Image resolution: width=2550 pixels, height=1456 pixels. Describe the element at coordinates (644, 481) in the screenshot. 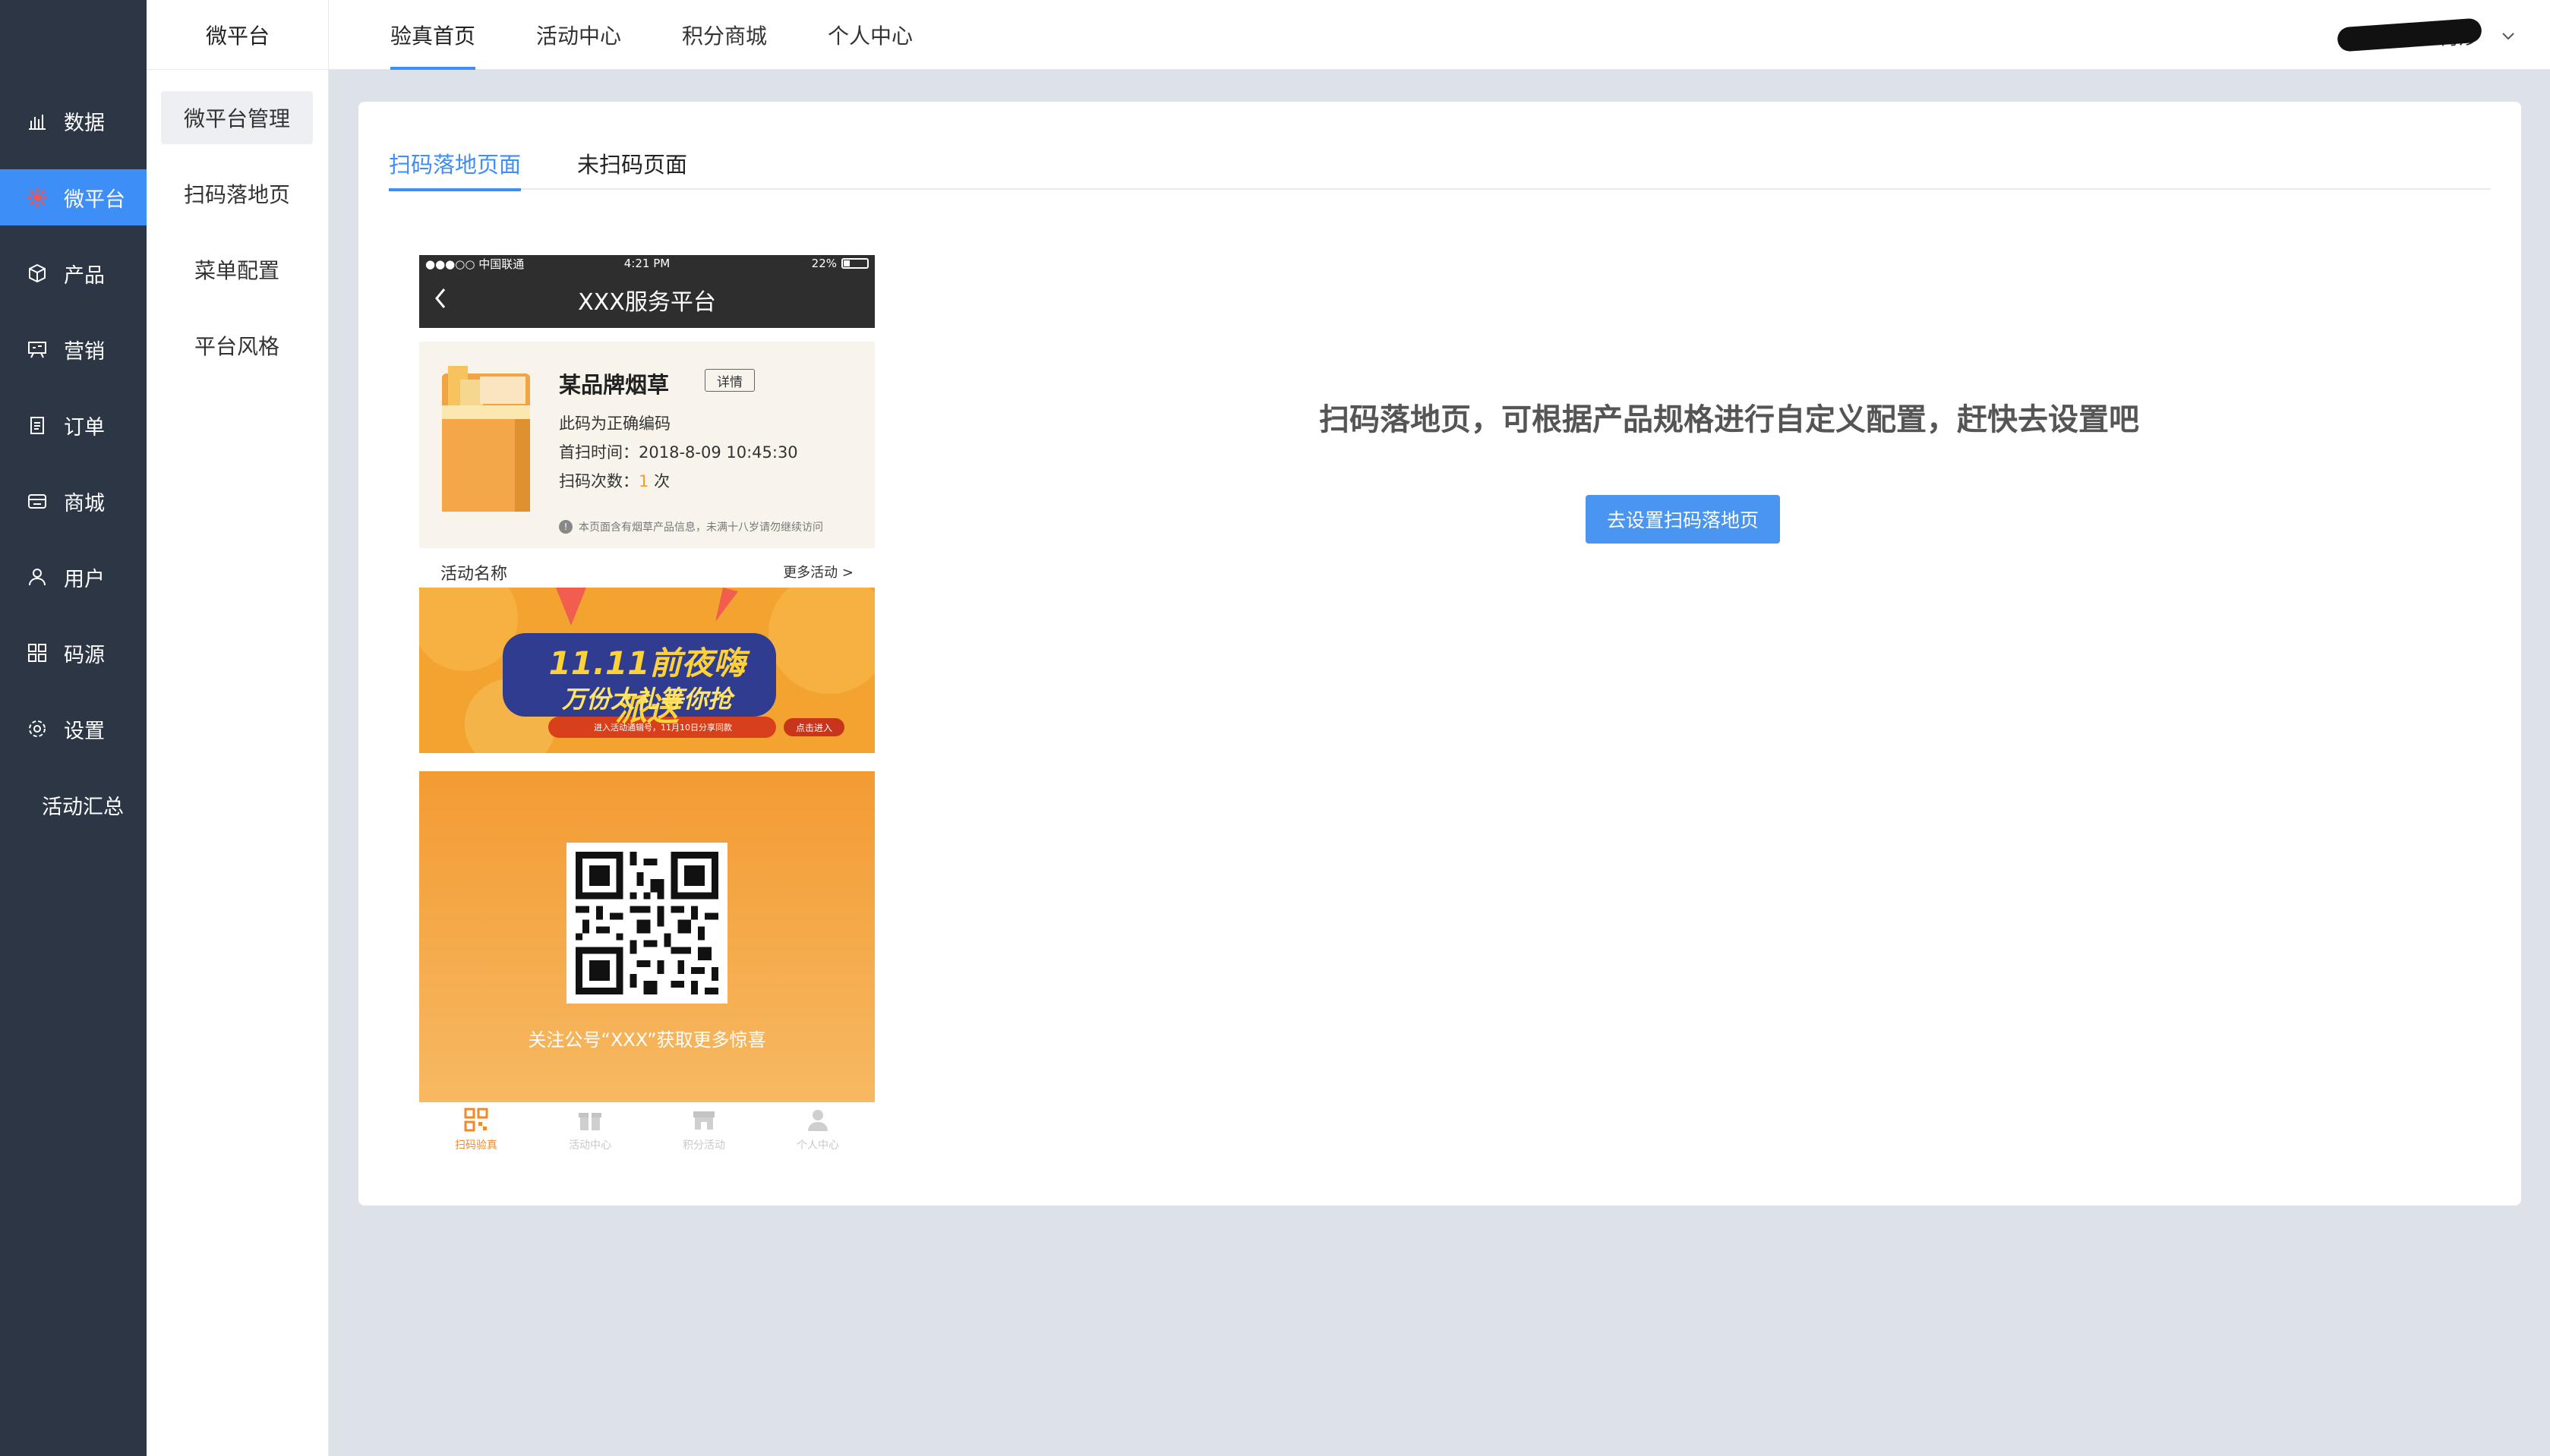

I see `scan-count-value: 1` at that location.